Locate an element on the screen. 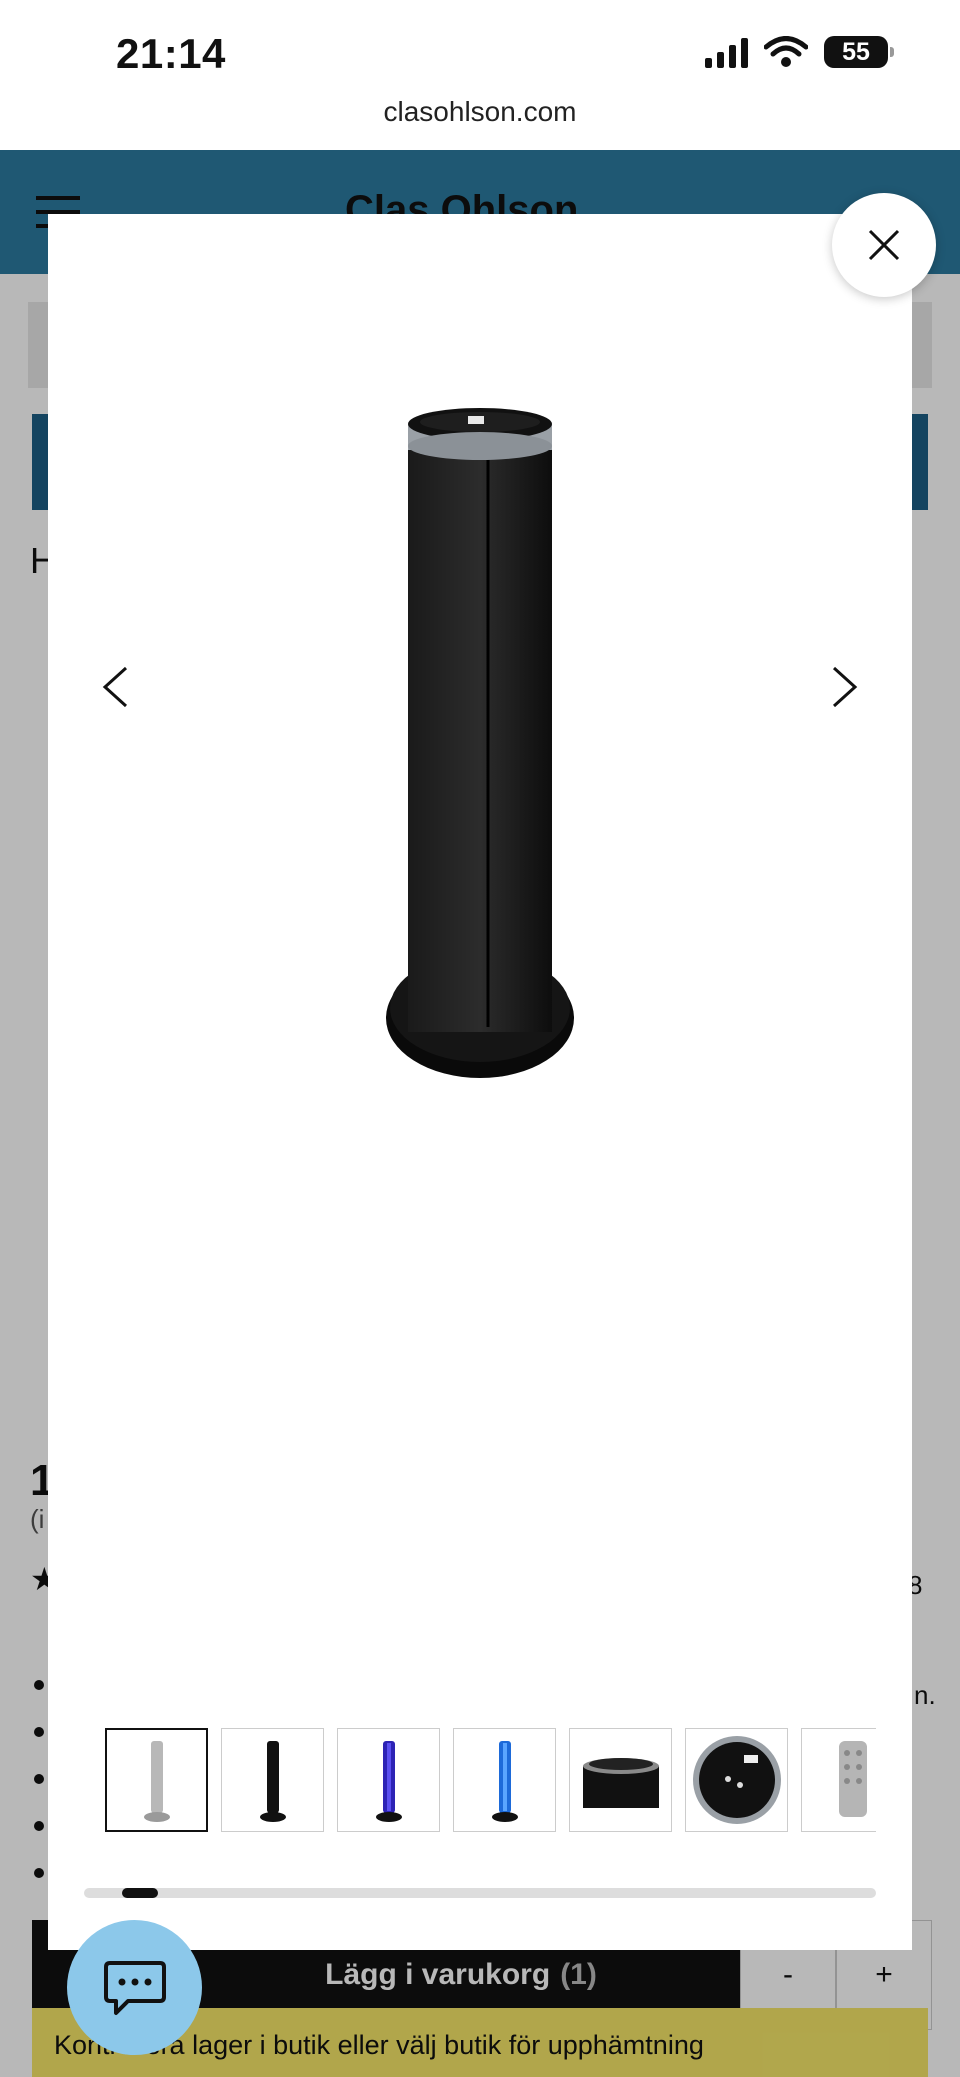 The height and width of the screenshot is (2077, 960). status-time: 21:14 is located at coordinates (171, 53).